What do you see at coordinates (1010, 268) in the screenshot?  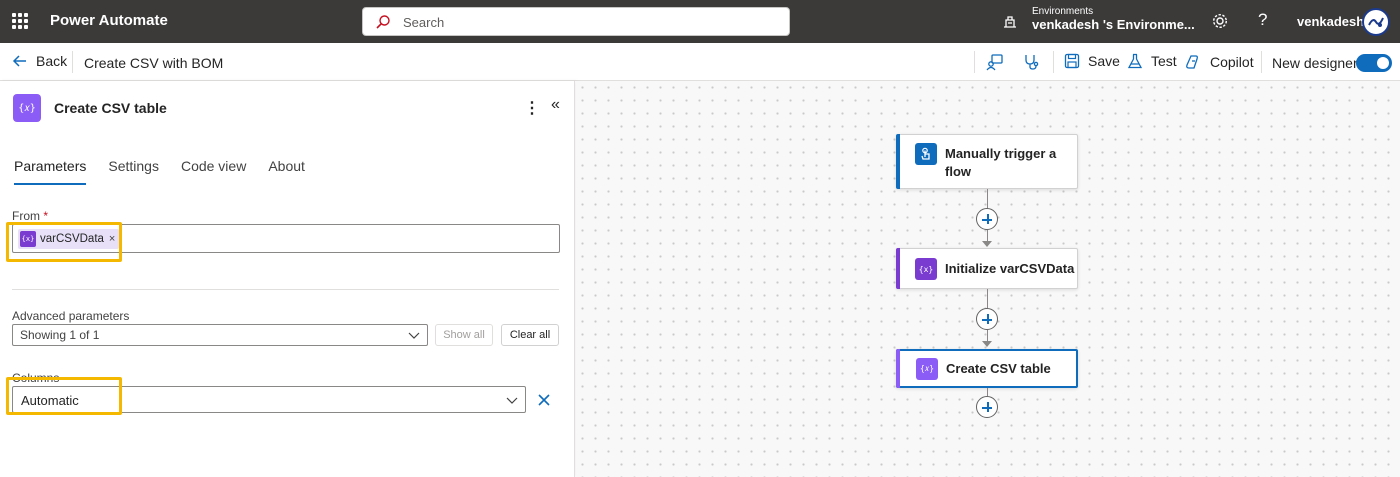 I see `node-label: Initialize varCSVData` at bounding box center [1010, 268].